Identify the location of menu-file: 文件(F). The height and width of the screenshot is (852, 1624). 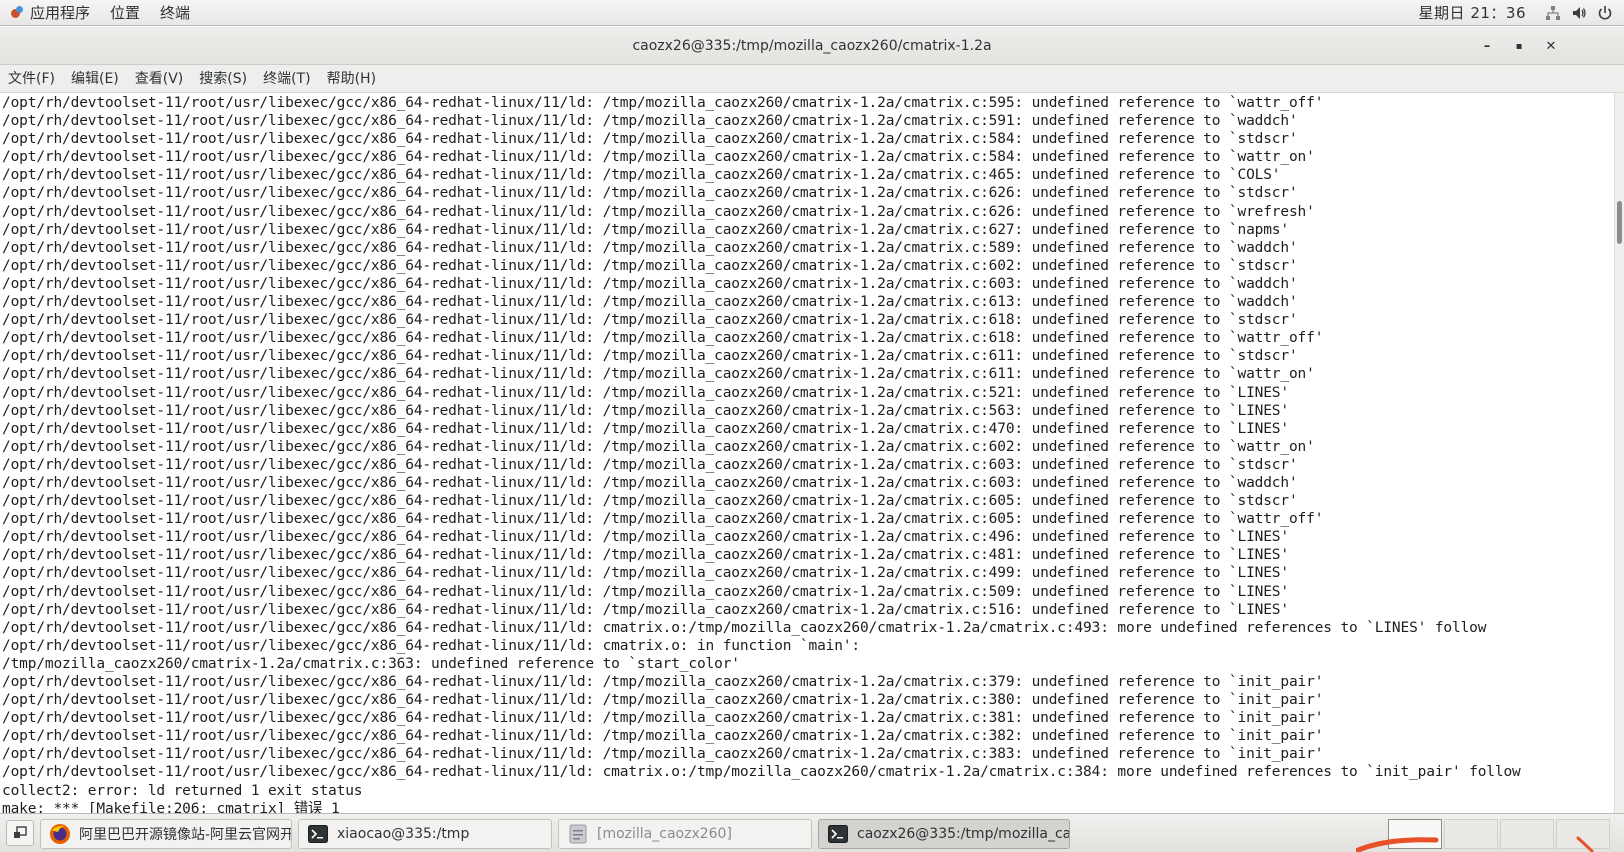
(31, 79).